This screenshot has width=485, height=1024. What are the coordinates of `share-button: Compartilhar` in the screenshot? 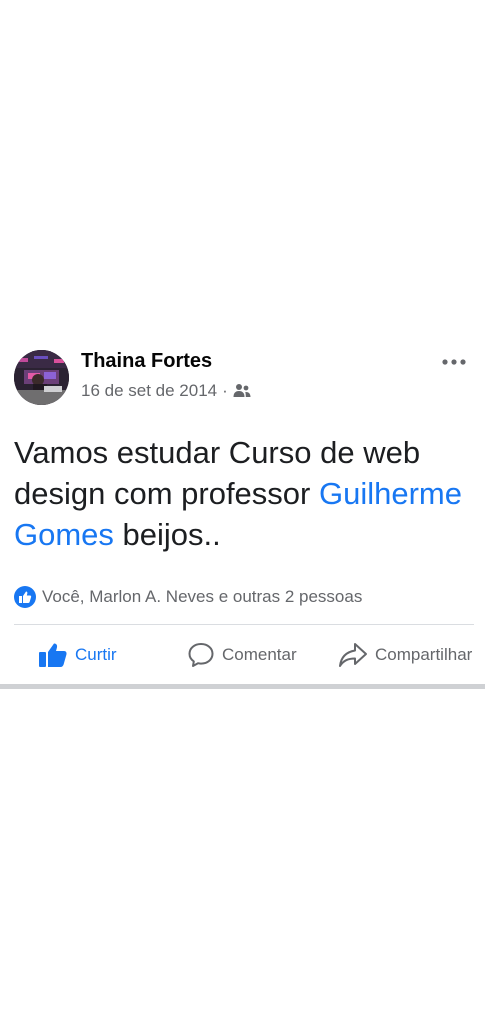 It's located at (405, 655).